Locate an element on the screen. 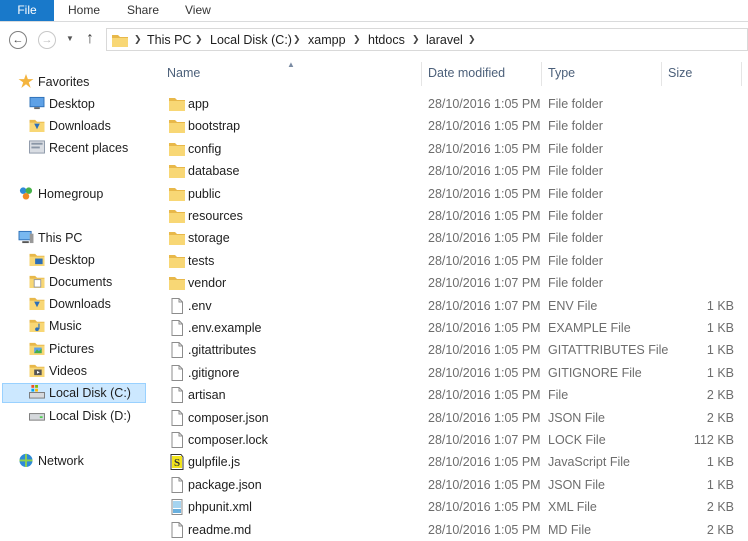 The image size is (748, 541). nav-item-documents: Documents is located at coordinates (70, 282).